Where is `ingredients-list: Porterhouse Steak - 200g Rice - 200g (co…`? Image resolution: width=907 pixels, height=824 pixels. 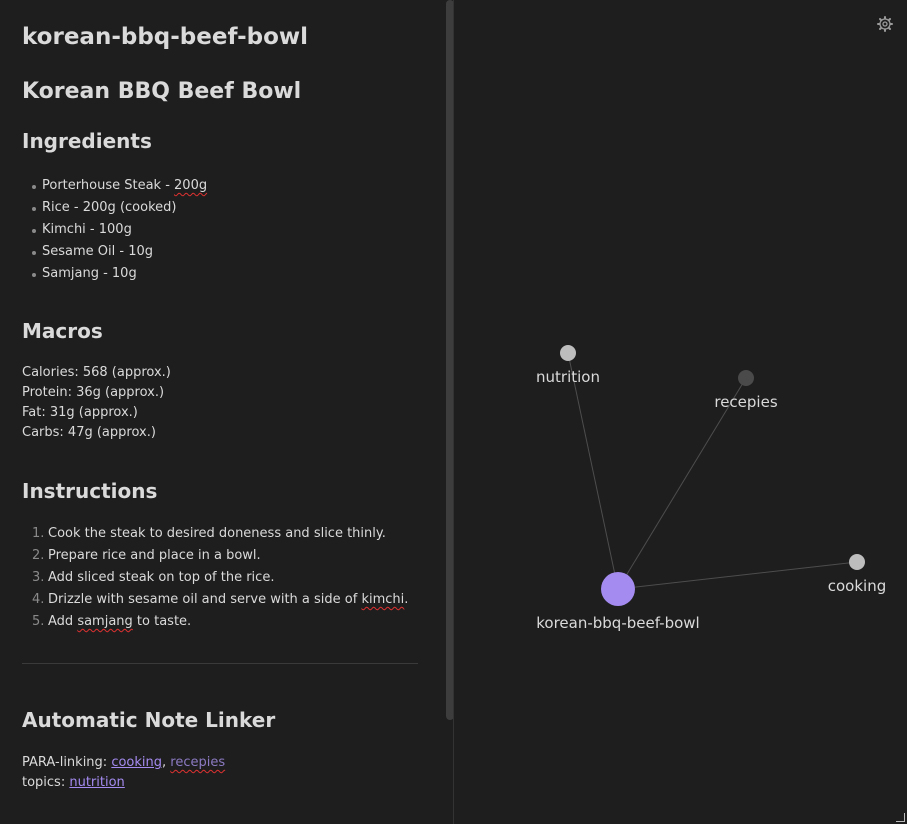
ingredients-list: Porterhouse Steak - 200g Rice - 200g (co… is located at coordinates (114, 230).